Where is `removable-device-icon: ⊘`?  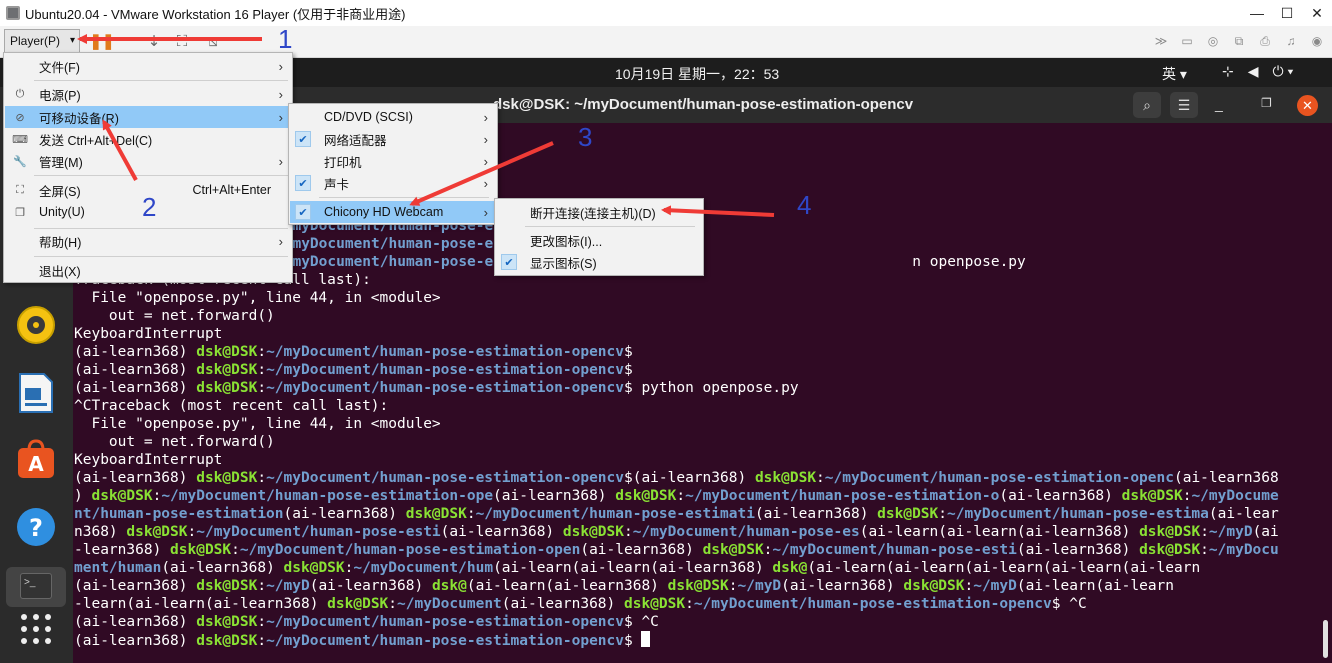
removable-device-icon: ⊘ is located at coordinates (20, 117).